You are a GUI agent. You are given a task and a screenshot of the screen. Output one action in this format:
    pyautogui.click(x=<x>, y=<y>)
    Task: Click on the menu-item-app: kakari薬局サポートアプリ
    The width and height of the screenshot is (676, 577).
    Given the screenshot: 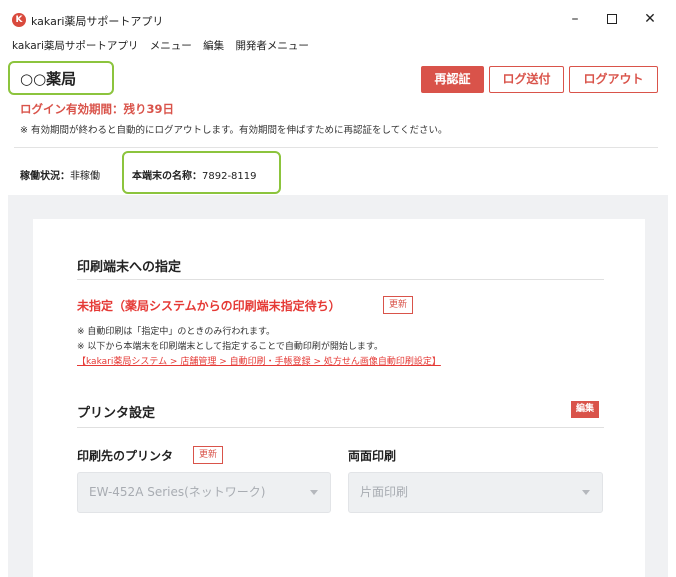 What is the action you would take?
    pyautogui.click(x=75, y=46)
    